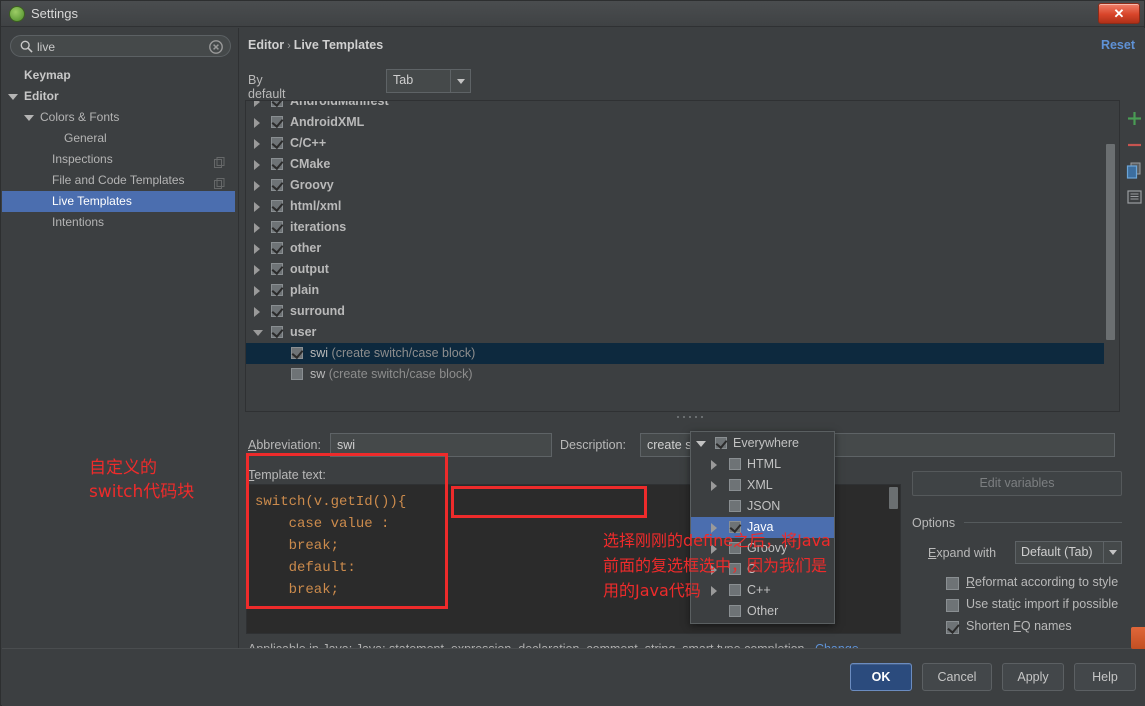 This screenshot has height=706, width=1145. What do you see at coordinates (118, 96) in the screenshot?
I see `sidebar-item-editor: Editor` at bounding box center [118, 96].